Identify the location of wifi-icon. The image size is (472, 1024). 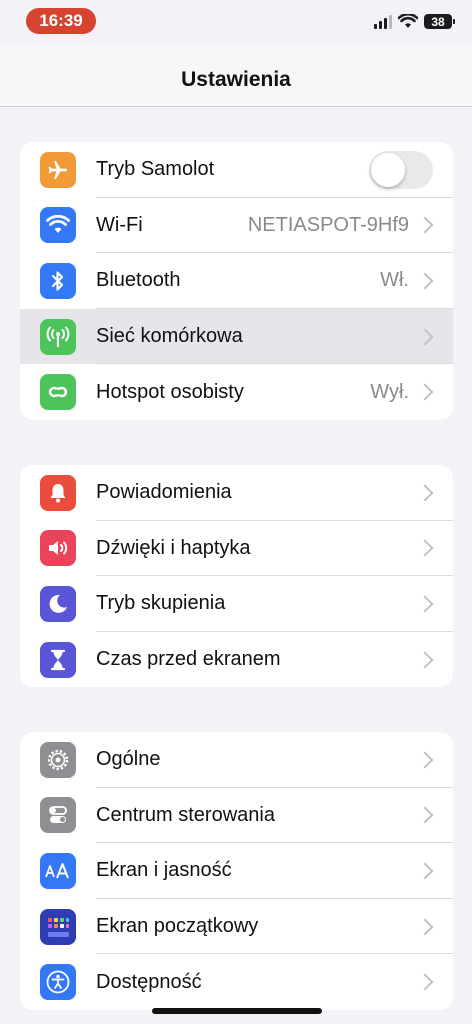
(58, 225).